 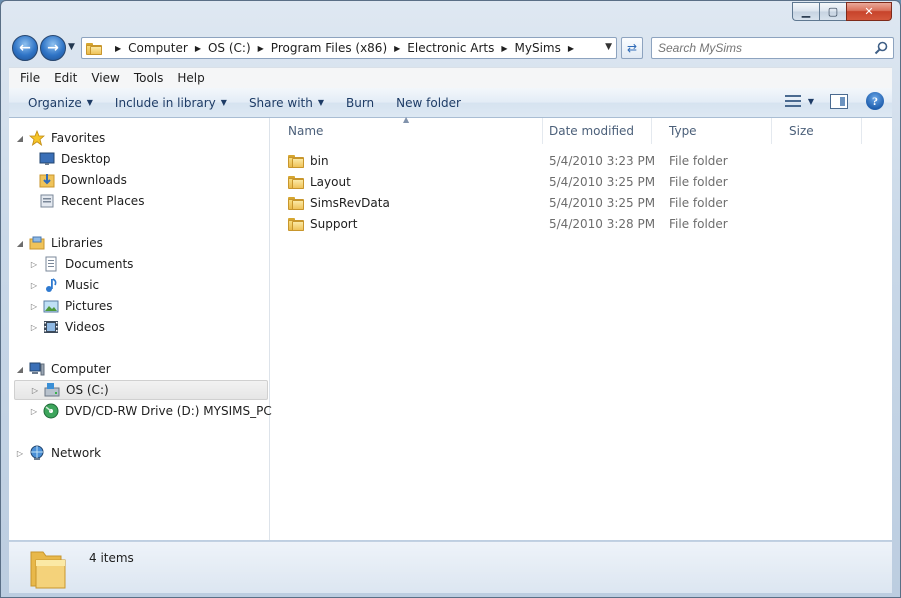 What do you see at coordinates (63, 369) in the screenshot?
I see `tree-computer: ◢ Computer` at bounding box center [63, 369].